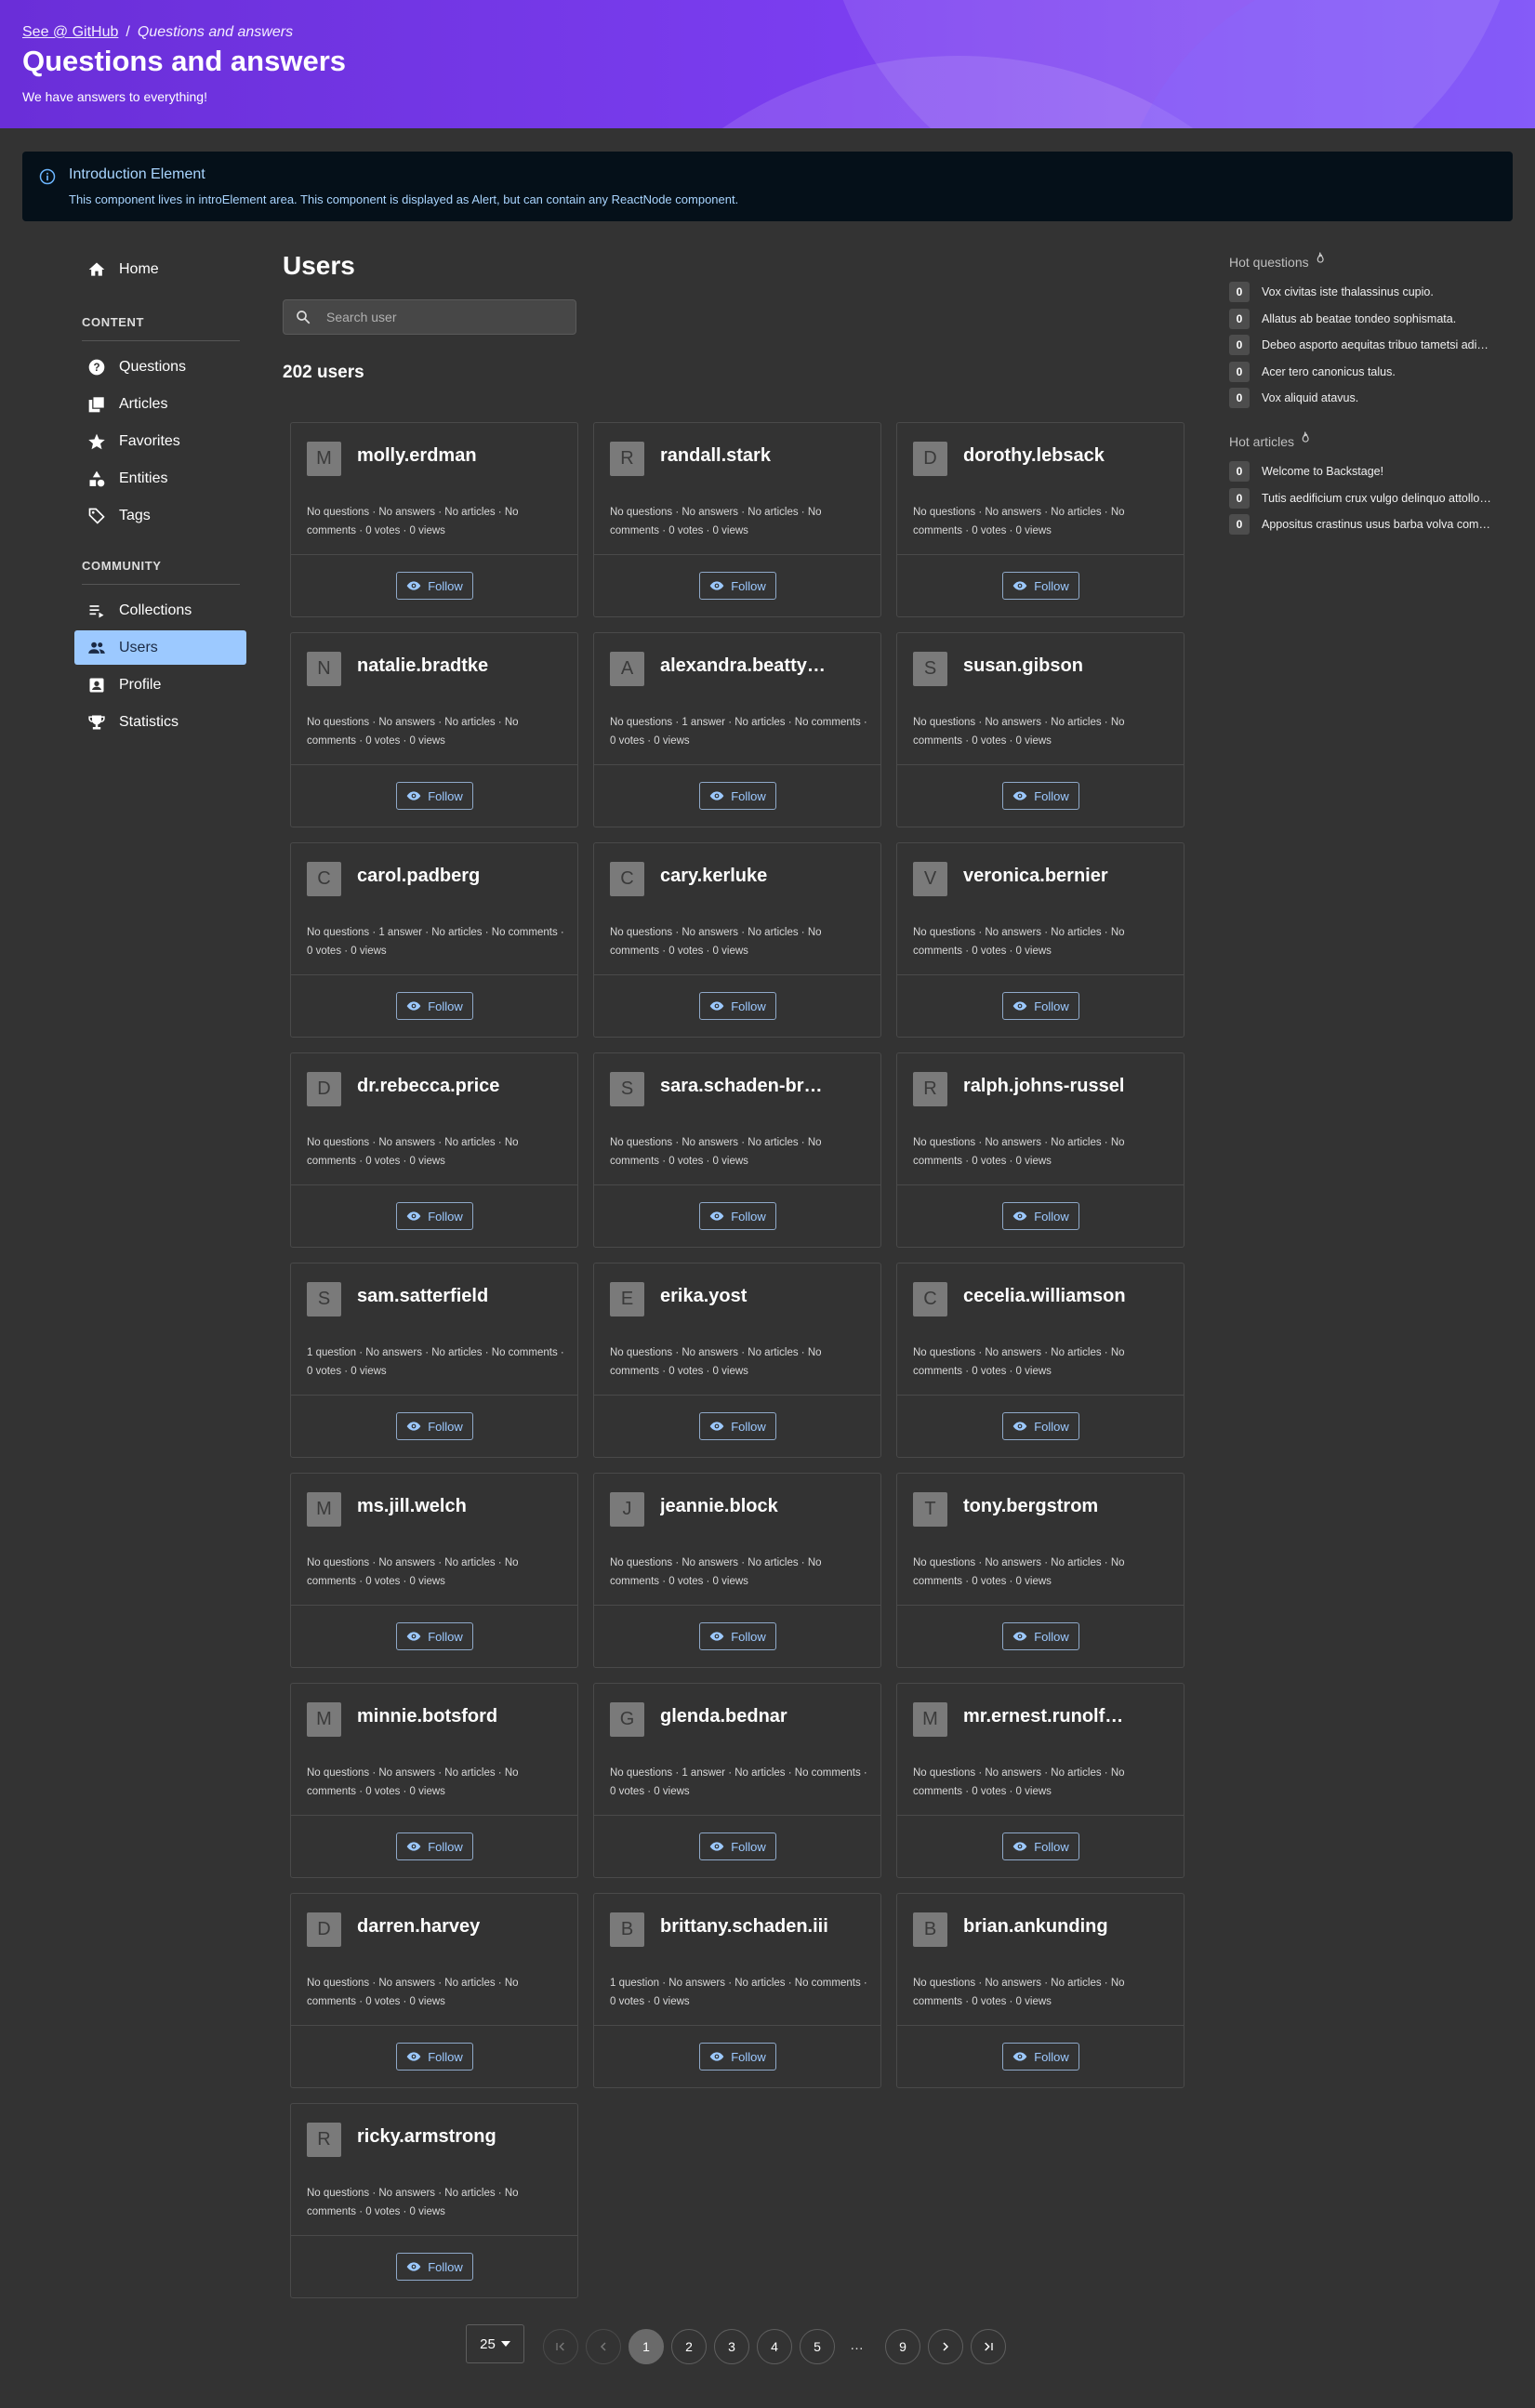 The image size is (1535, 2408). Describe the element at coordinates (70, 32) in the screenshot. I see `breadcrumb-link-github: See @ GitHub` at that location.